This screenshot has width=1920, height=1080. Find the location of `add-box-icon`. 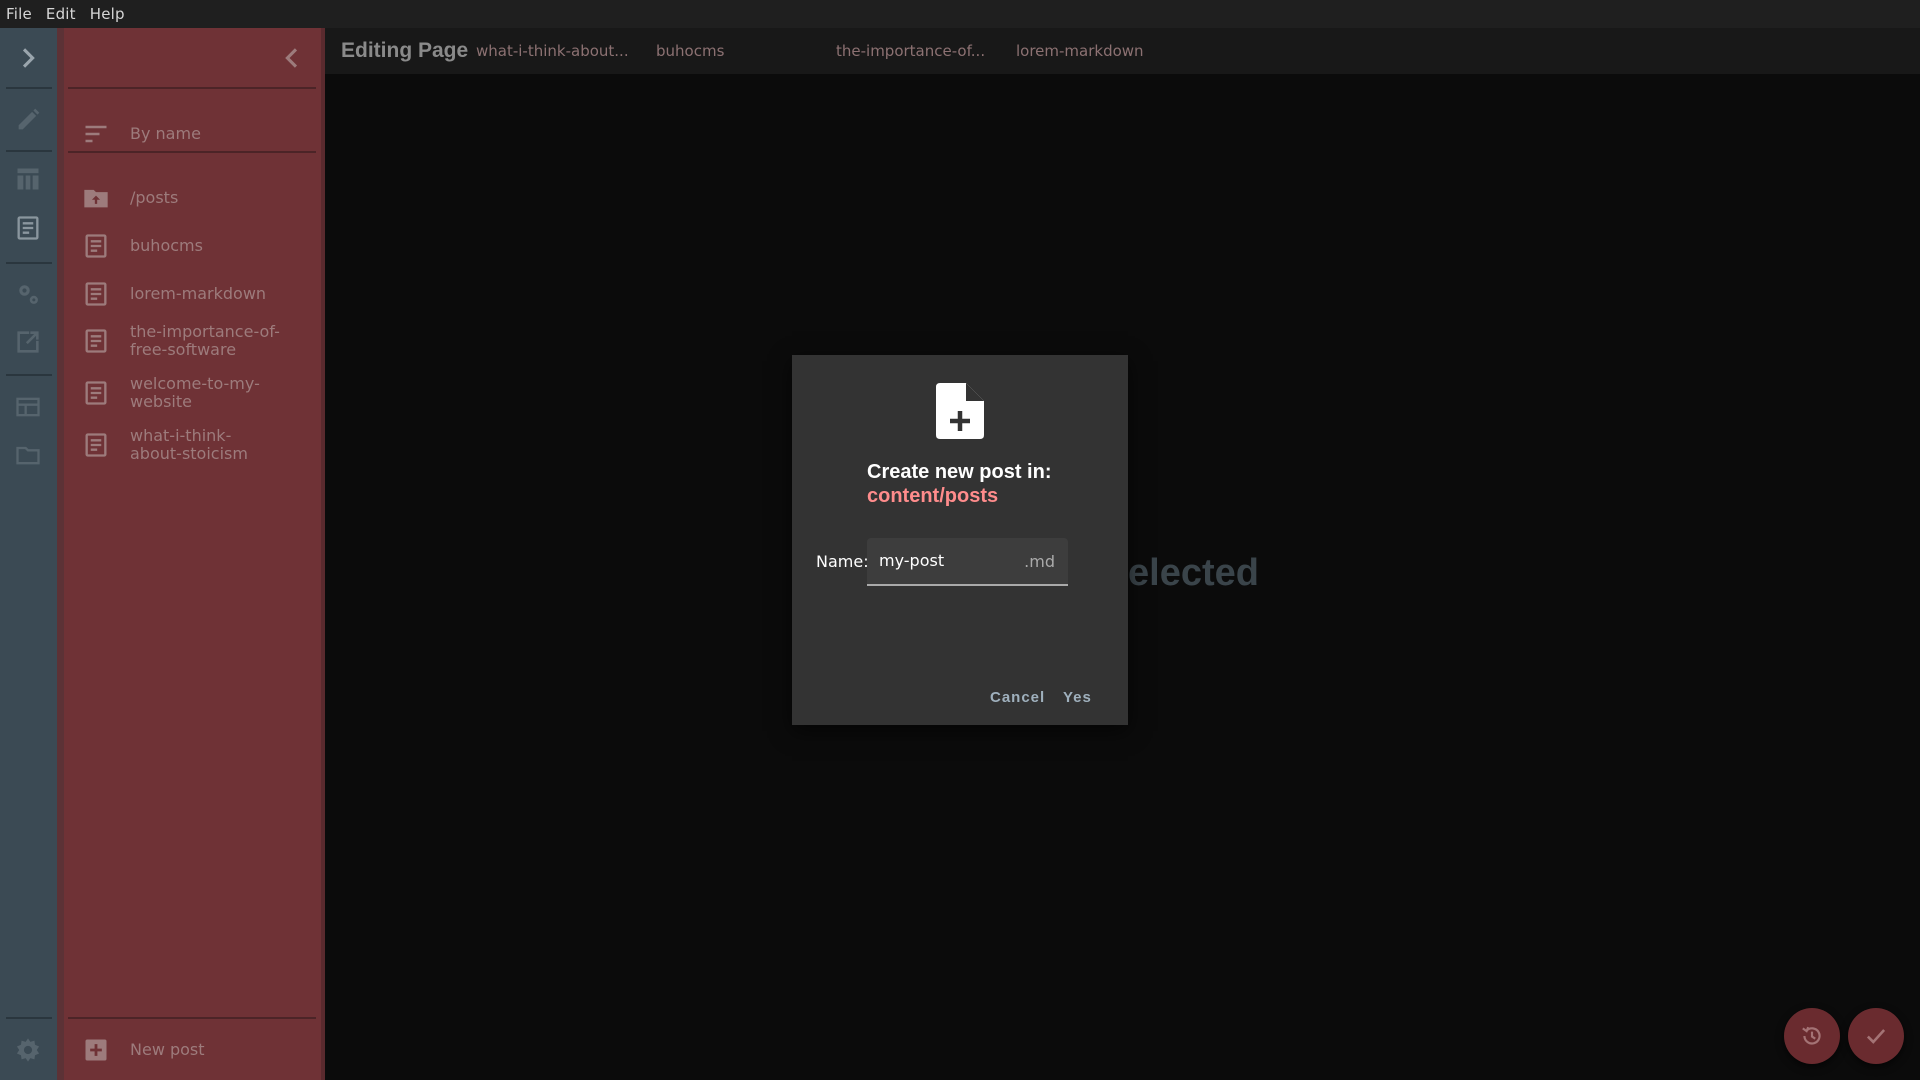

add-box-icon is located at coordinates (96, 1050).